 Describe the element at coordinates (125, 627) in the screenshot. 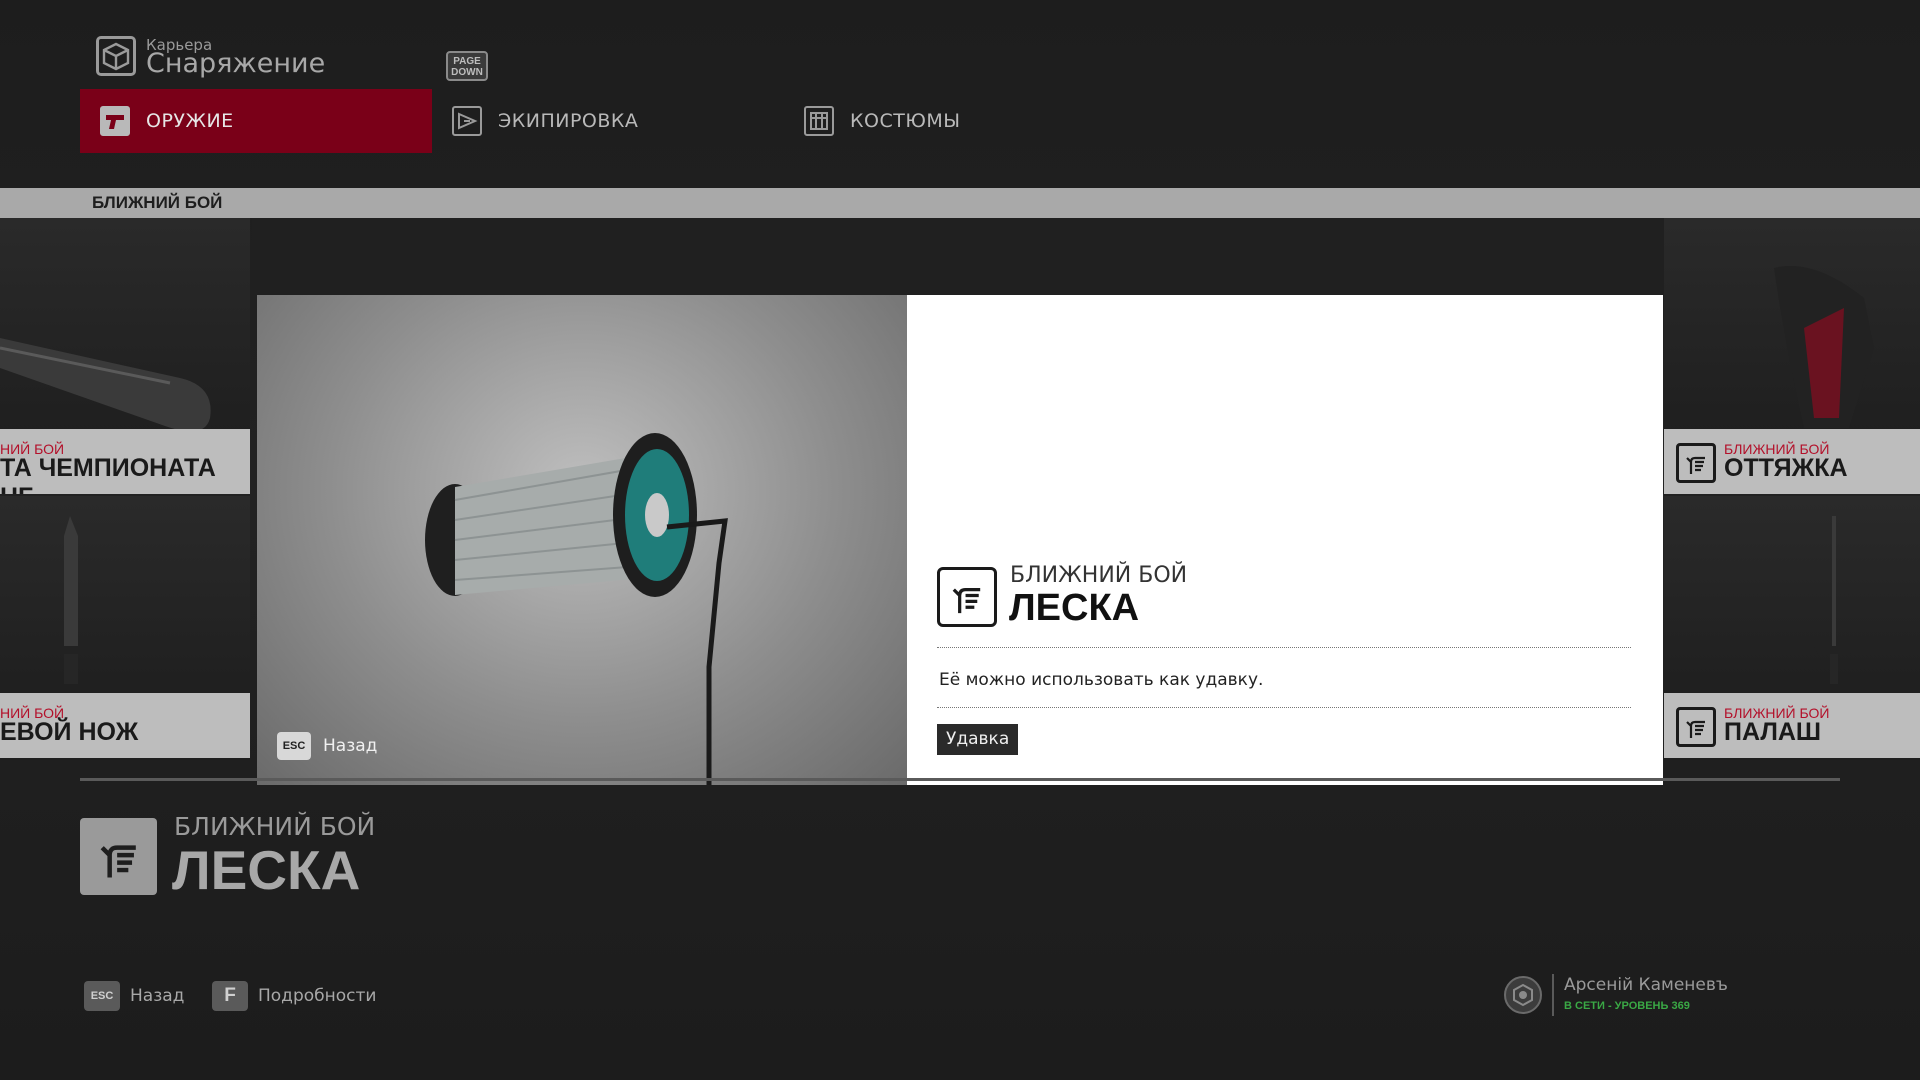

I see `item-card-knife: НИЙ БОЙ ЕВОЙ НОЖ` at that location.